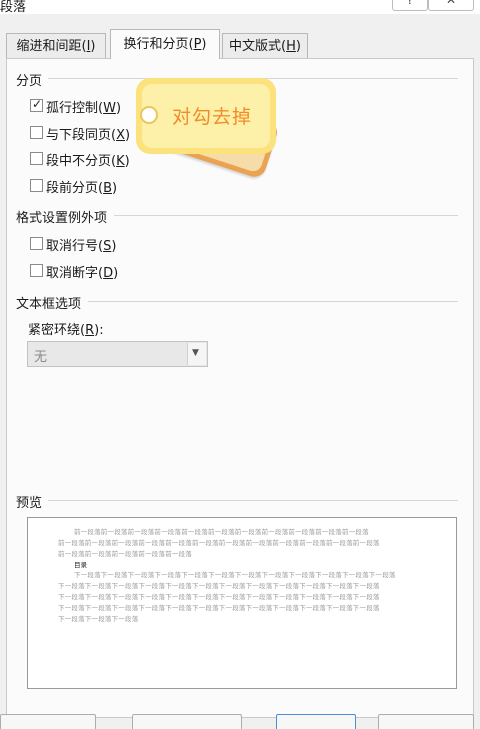 The height and width of the screenshot is (729, 480). What do you see at coordinates (98, 619) in the screenshot?
I see `preview-next-line: 下一段落下一段落下一段落` at bounding box center [98, 619].